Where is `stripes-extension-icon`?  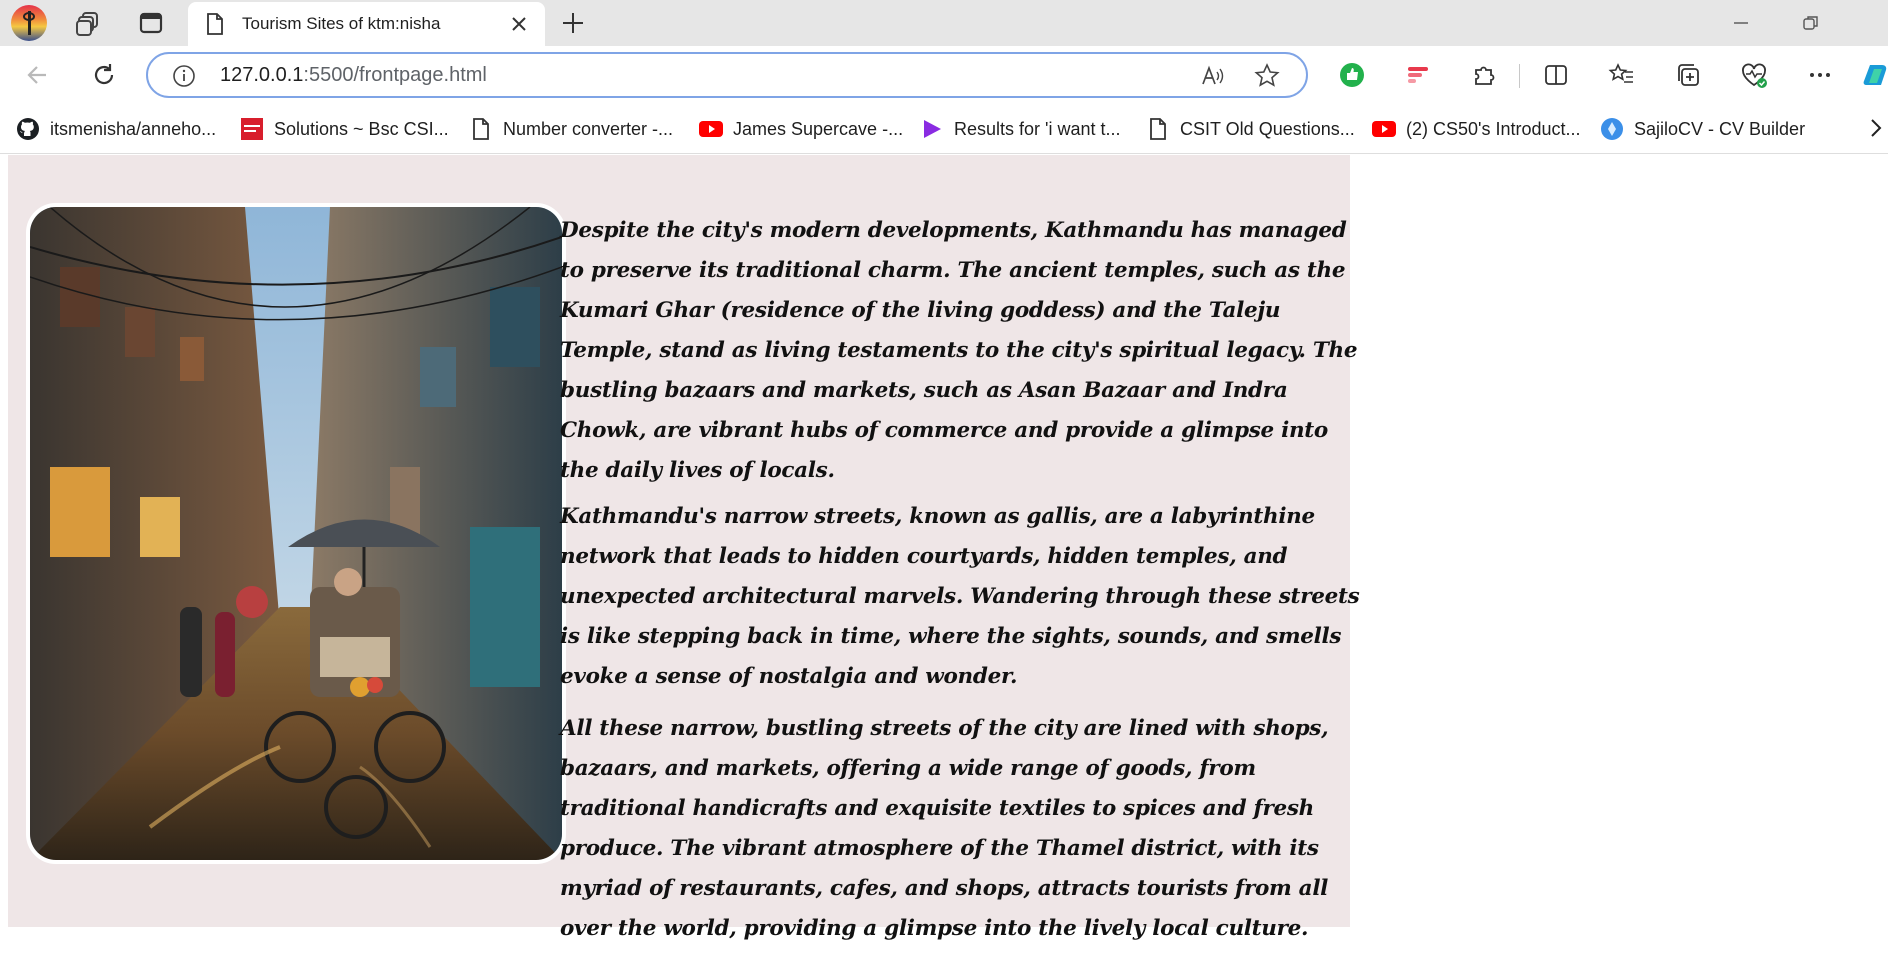
stripes-extension-icon is located at coordinates (1418, 75).